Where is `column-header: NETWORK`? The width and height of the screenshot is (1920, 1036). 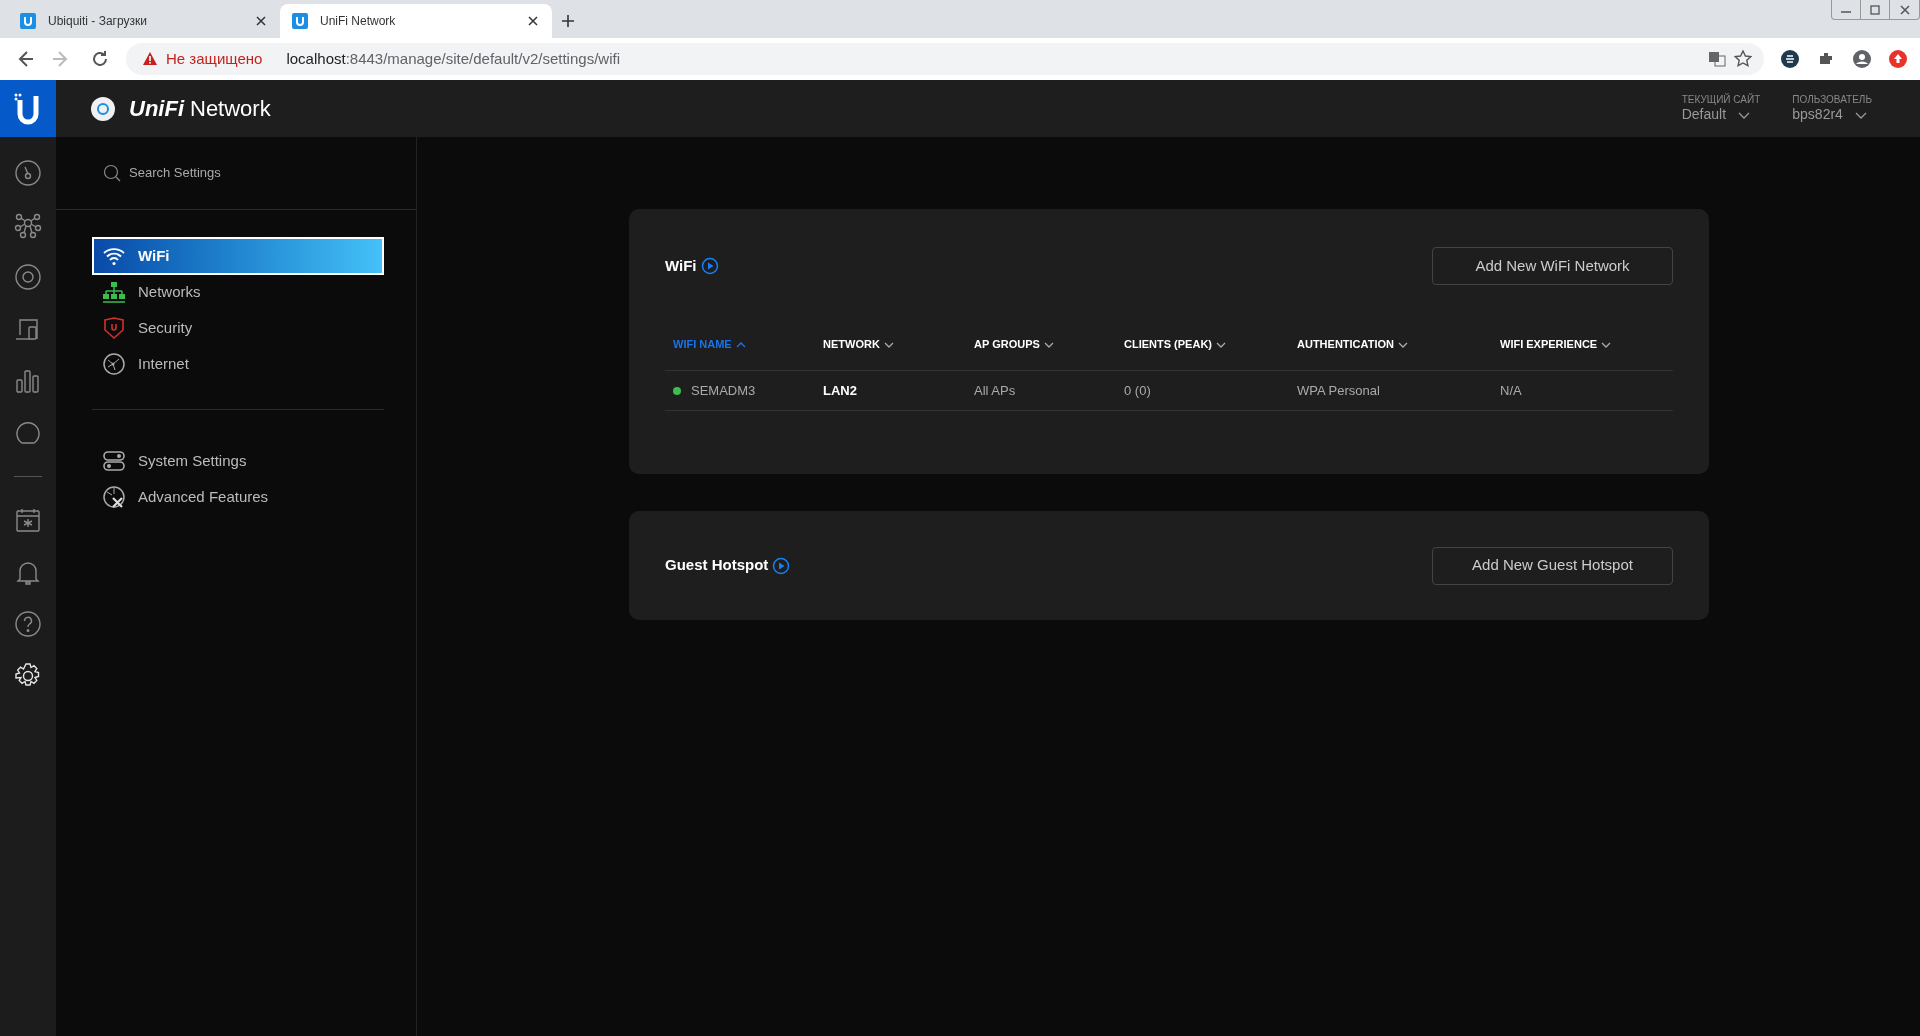
column-header: NETWORK is located at coordinates (890, 344).